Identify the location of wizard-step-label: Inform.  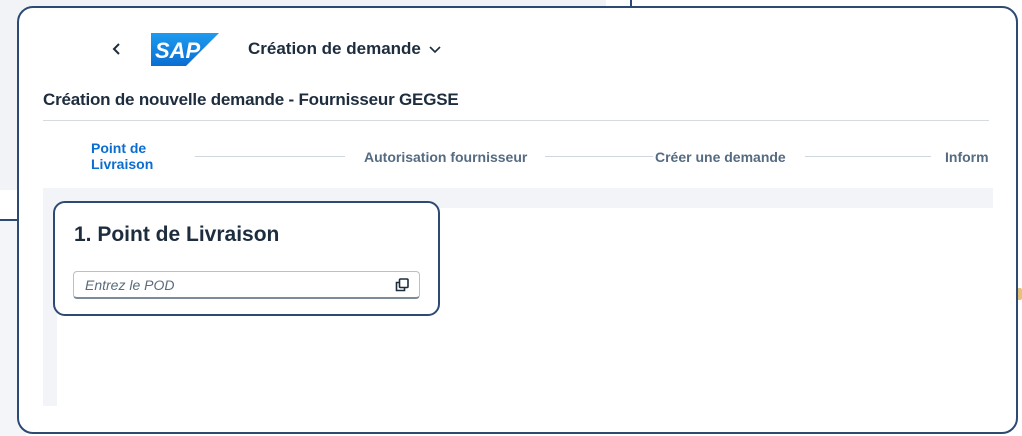
(967, 157).